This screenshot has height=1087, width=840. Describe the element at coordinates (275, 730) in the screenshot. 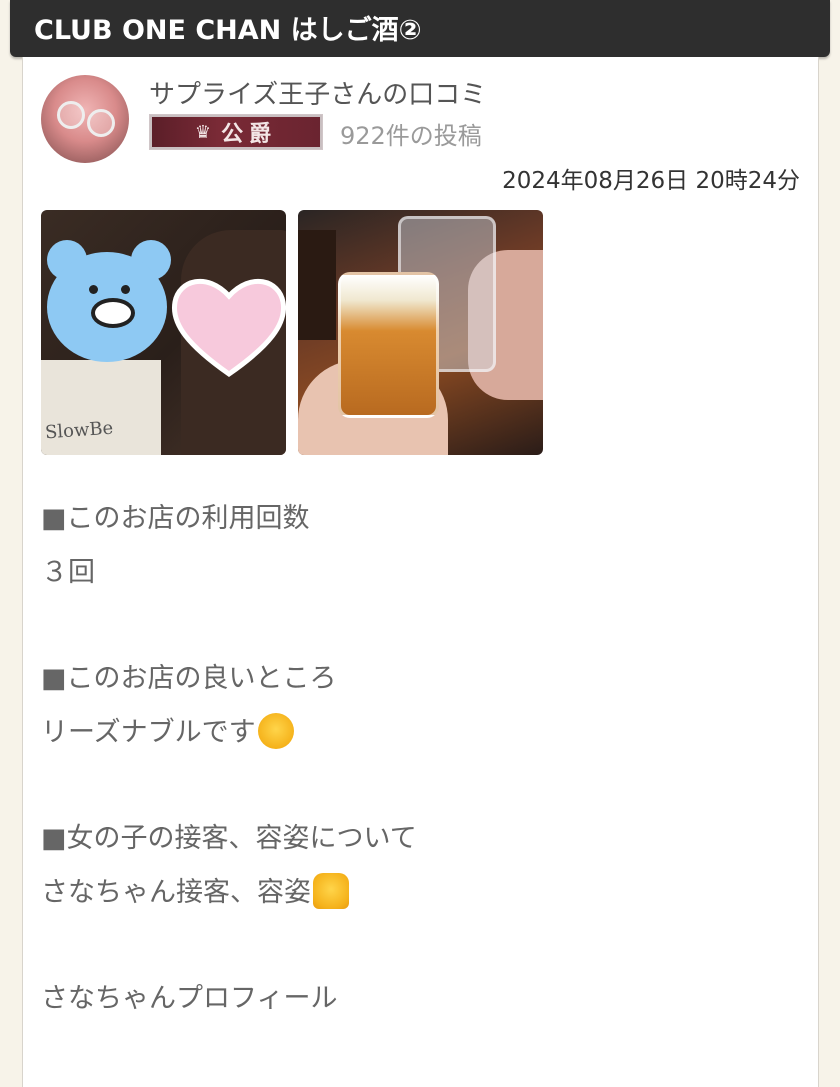

I see `hugging-face-icon` at that location.